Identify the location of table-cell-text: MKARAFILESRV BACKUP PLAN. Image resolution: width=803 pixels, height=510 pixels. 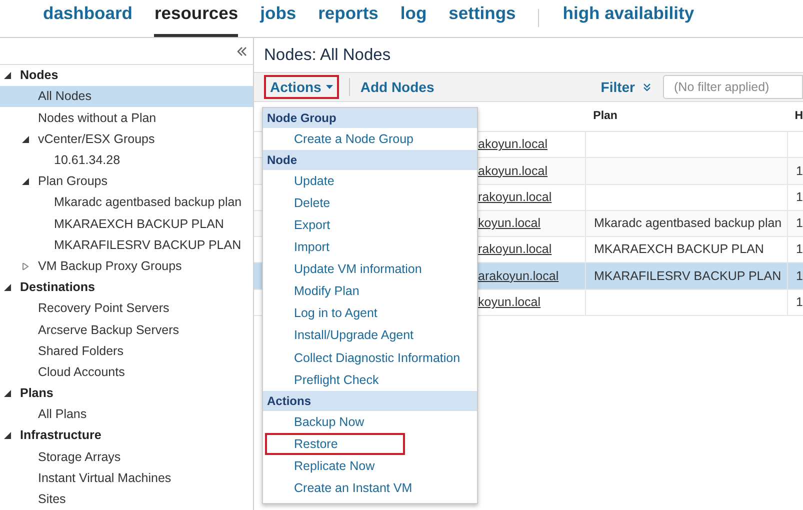
(688, 276).